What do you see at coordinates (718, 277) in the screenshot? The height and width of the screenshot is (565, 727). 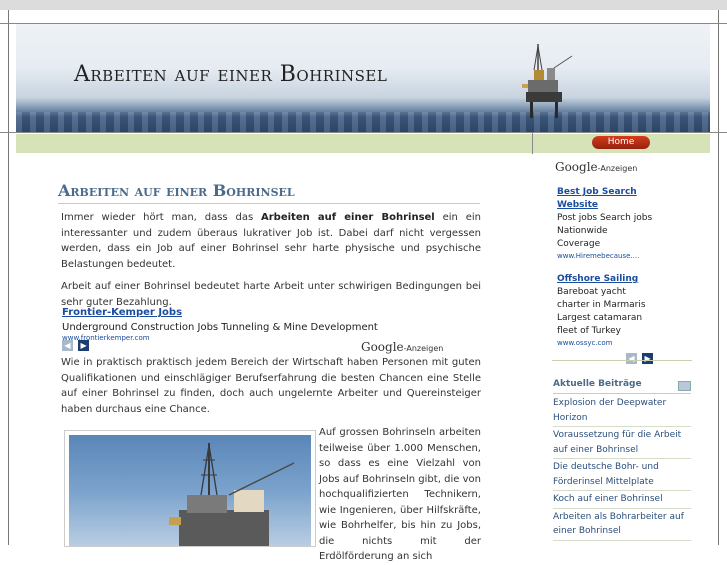 I see `page-border-right` at bounding box center [718, 277].